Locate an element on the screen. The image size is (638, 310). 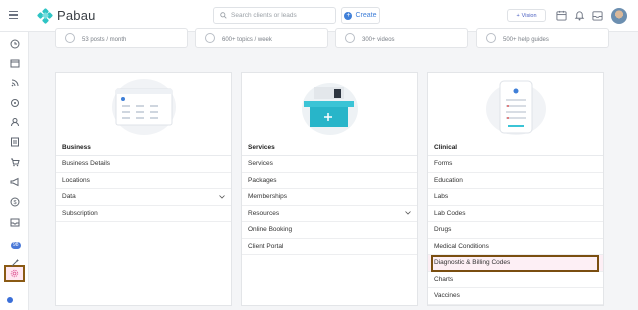
info-card-videos: 300+ videos is located at coordinates (401, 38).